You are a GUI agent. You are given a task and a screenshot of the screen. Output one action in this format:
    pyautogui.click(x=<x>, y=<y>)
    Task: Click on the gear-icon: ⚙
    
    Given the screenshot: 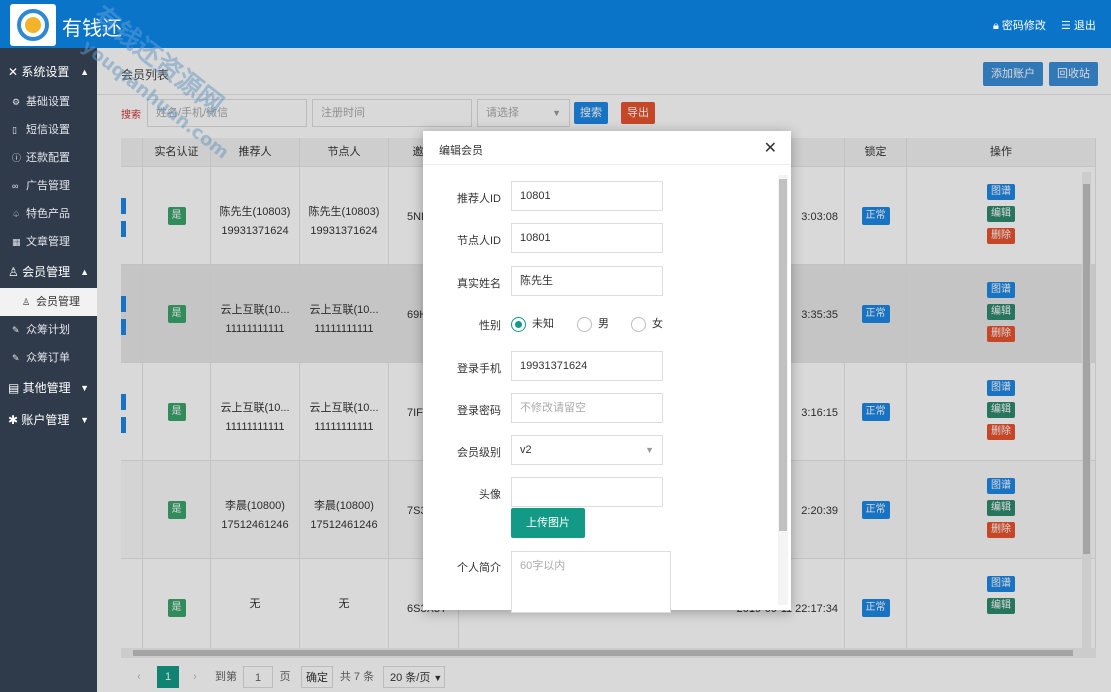 What is the action you would take?
    pyautogui.click(x=16, y=102)
    